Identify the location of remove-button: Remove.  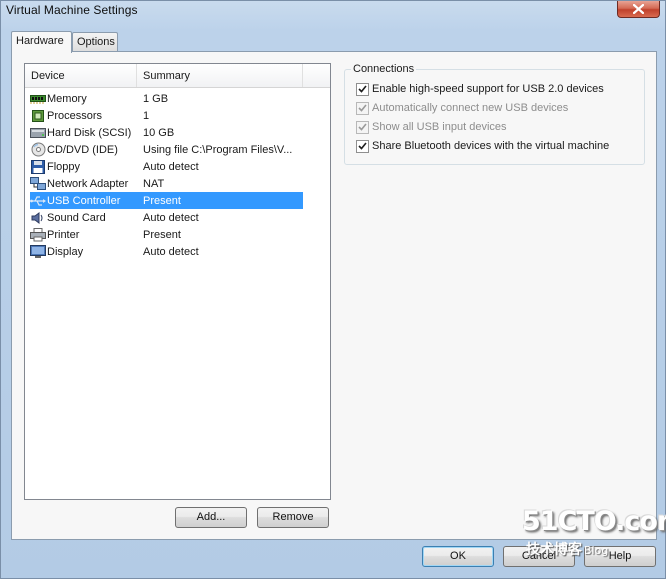
(293, 517).